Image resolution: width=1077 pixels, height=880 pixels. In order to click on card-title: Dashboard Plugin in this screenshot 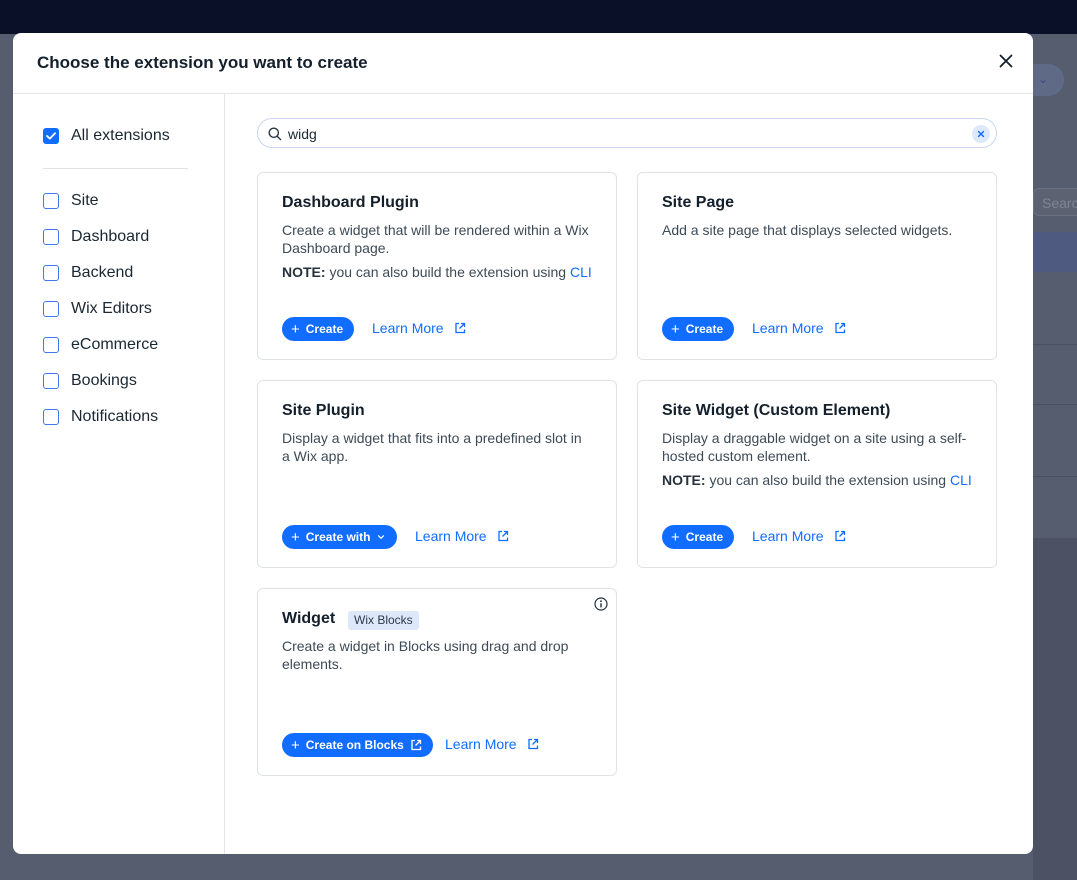, I will do `click(350, 202)`.